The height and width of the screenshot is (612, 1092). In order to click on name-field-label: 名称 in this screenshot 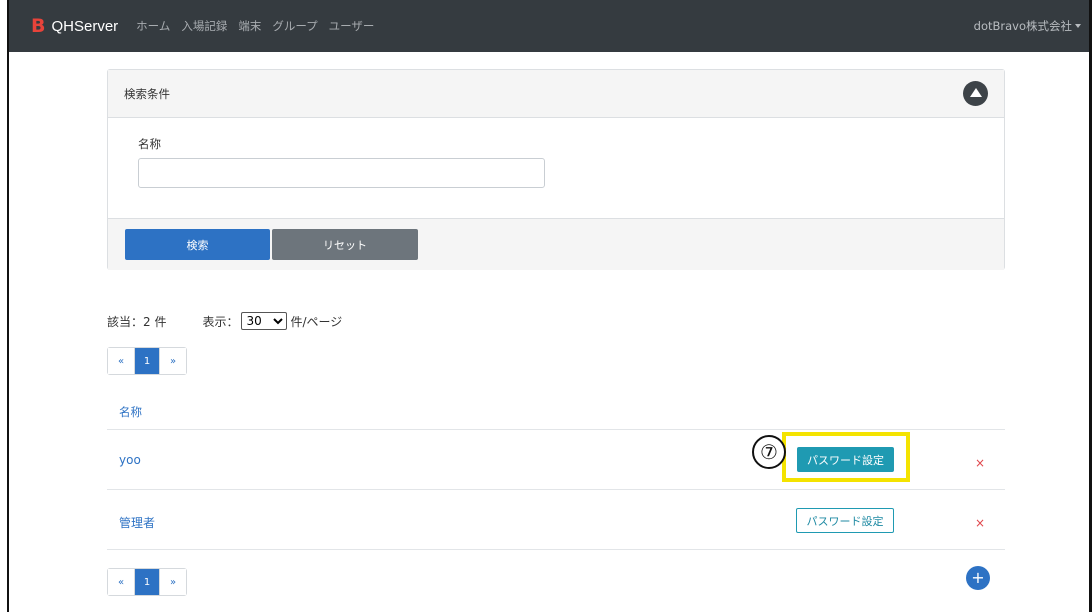, I will do `click(149, 144)`.